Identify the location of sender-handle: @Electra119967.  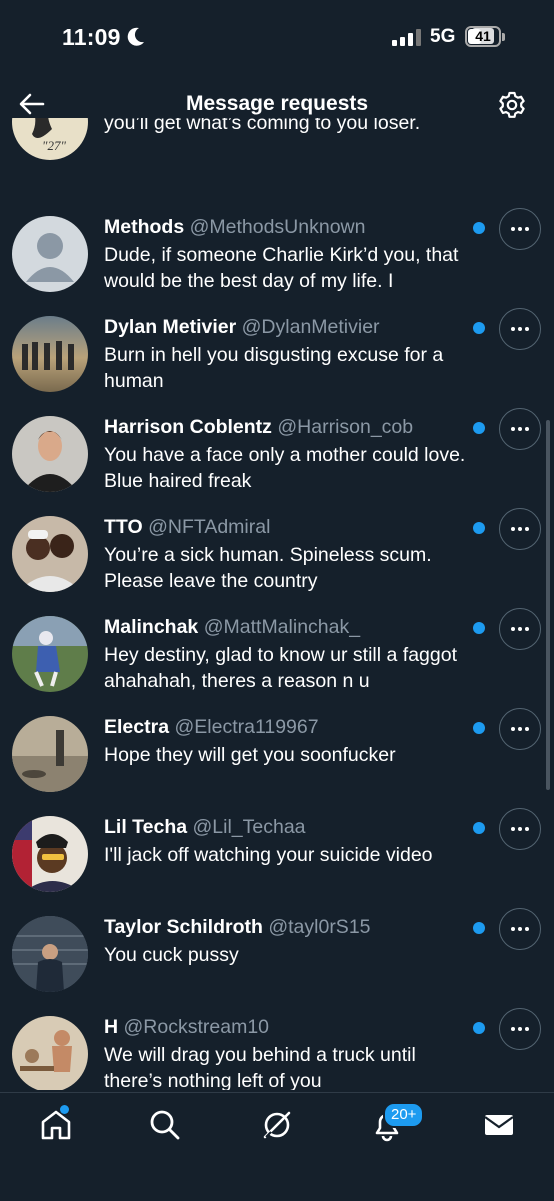
(246, 727).